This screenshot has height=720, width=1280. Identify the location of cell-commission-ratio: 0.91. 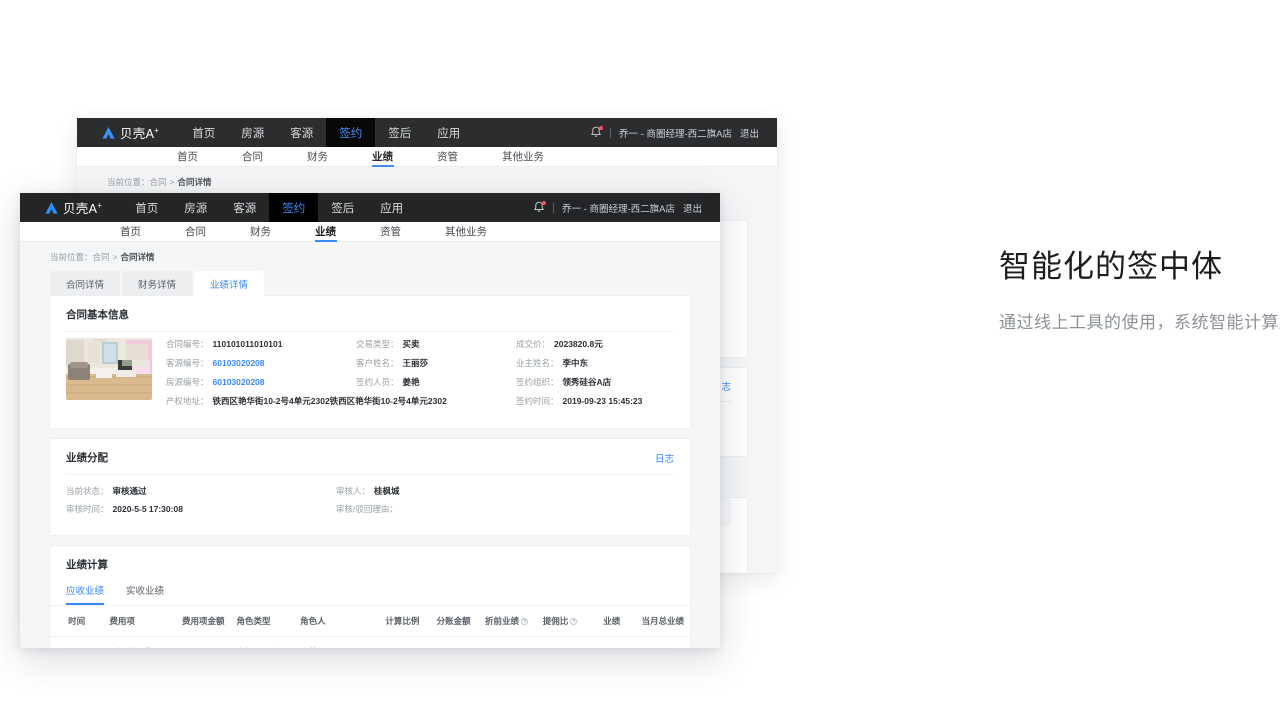
(559, 642).